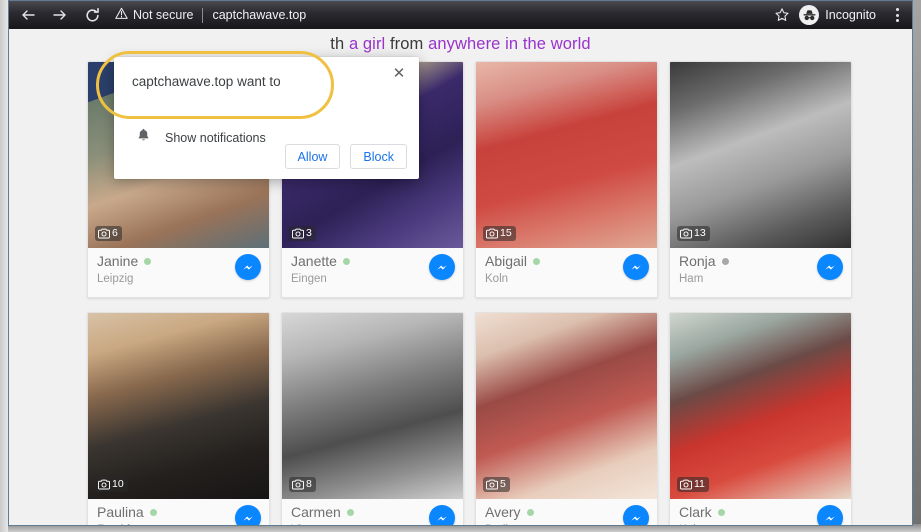 The height and width of the screenshot is (532, 921). I want to click on forward-arrow-icon, so click(60, 15).